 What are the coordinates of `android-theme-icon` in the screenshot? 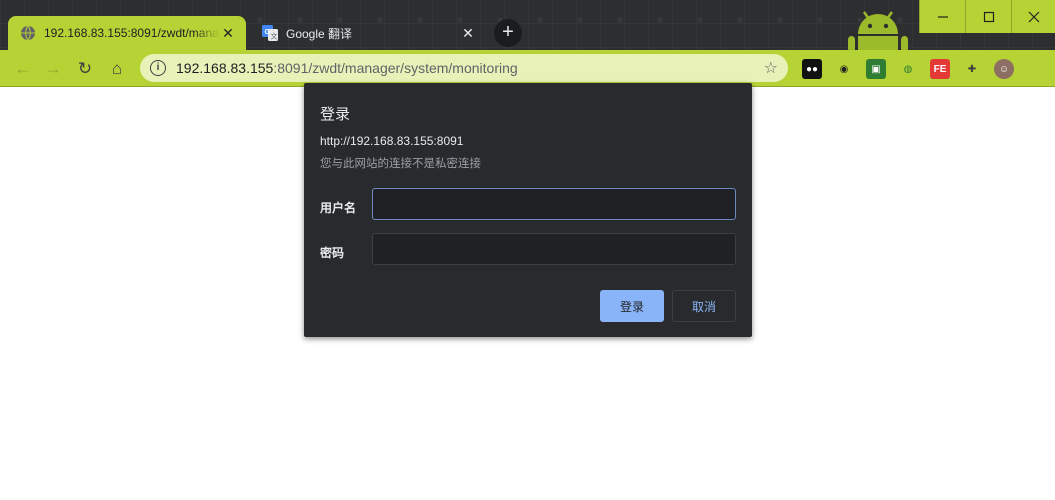 It's located at (878, 28).